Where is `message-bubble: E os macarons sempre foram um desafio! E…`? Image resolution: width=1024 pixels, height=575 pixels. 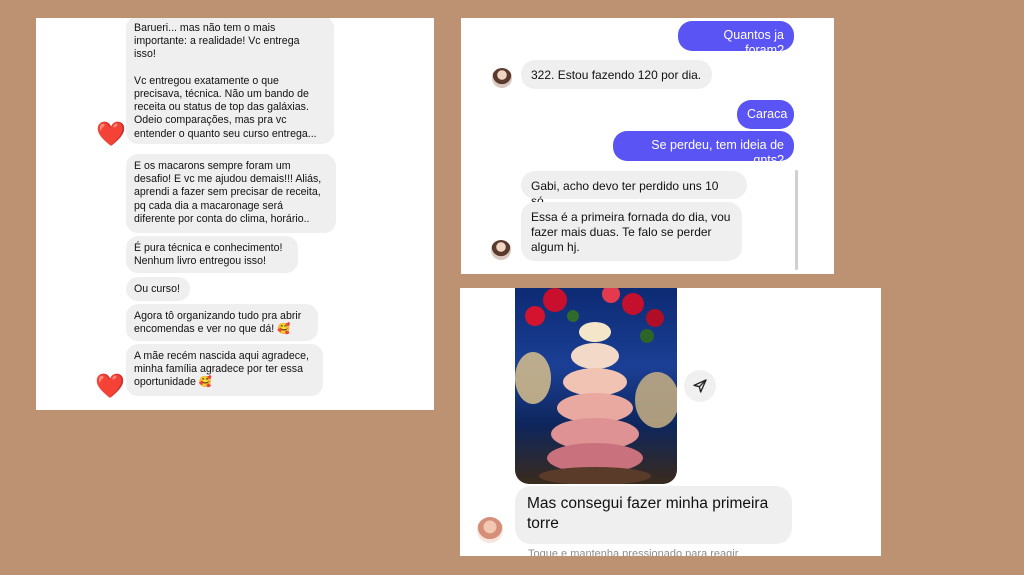
message-bubble: E os macarons sempre foram um desafio! E… is located at coordinates (231, 193).